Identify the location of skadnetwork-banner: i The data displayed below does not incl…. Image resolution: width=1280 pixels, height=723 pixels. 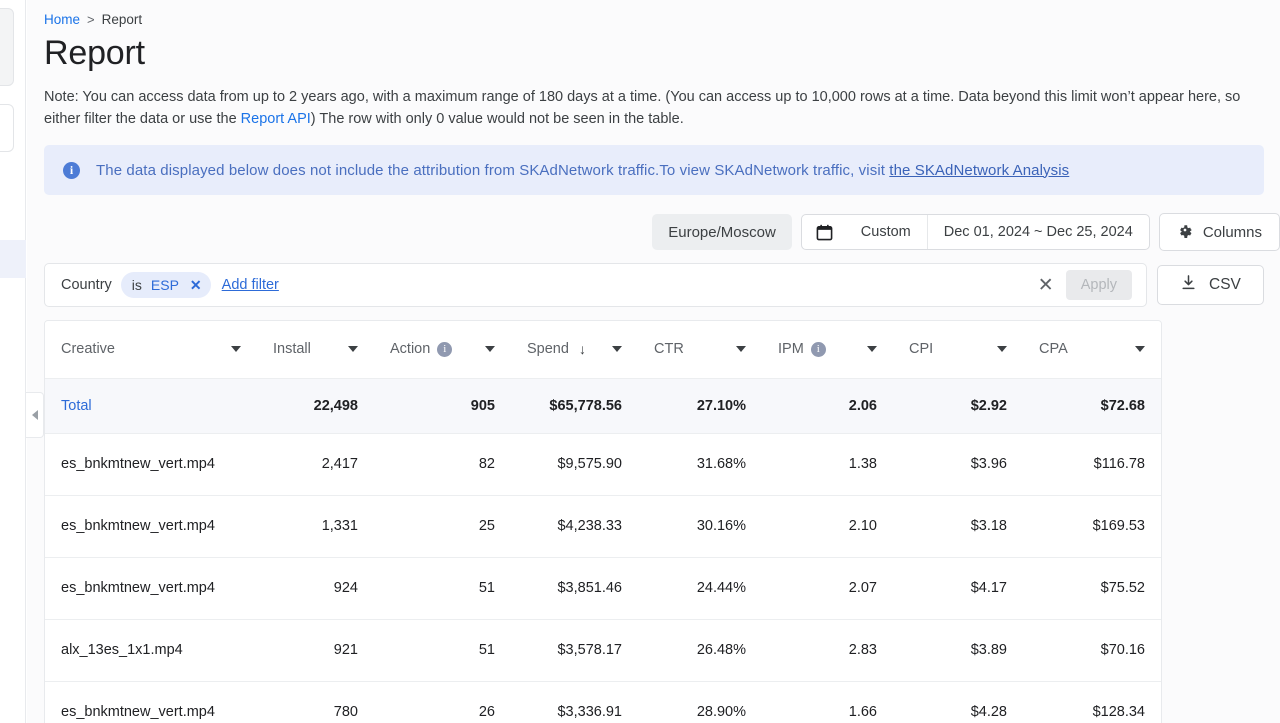
(654, 170).